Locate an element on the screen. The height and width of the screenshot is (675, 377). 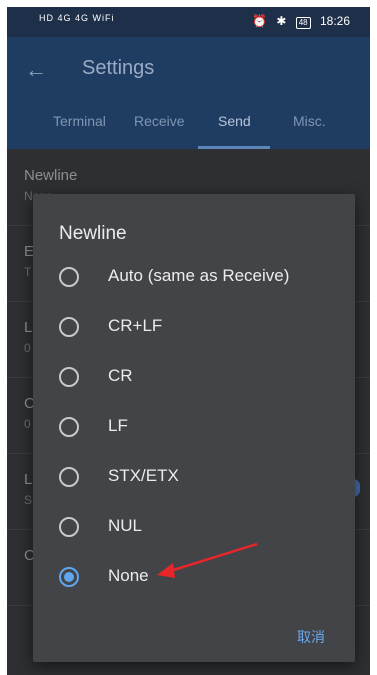
battery-icon: 48 is located at coordinates (303, 23).